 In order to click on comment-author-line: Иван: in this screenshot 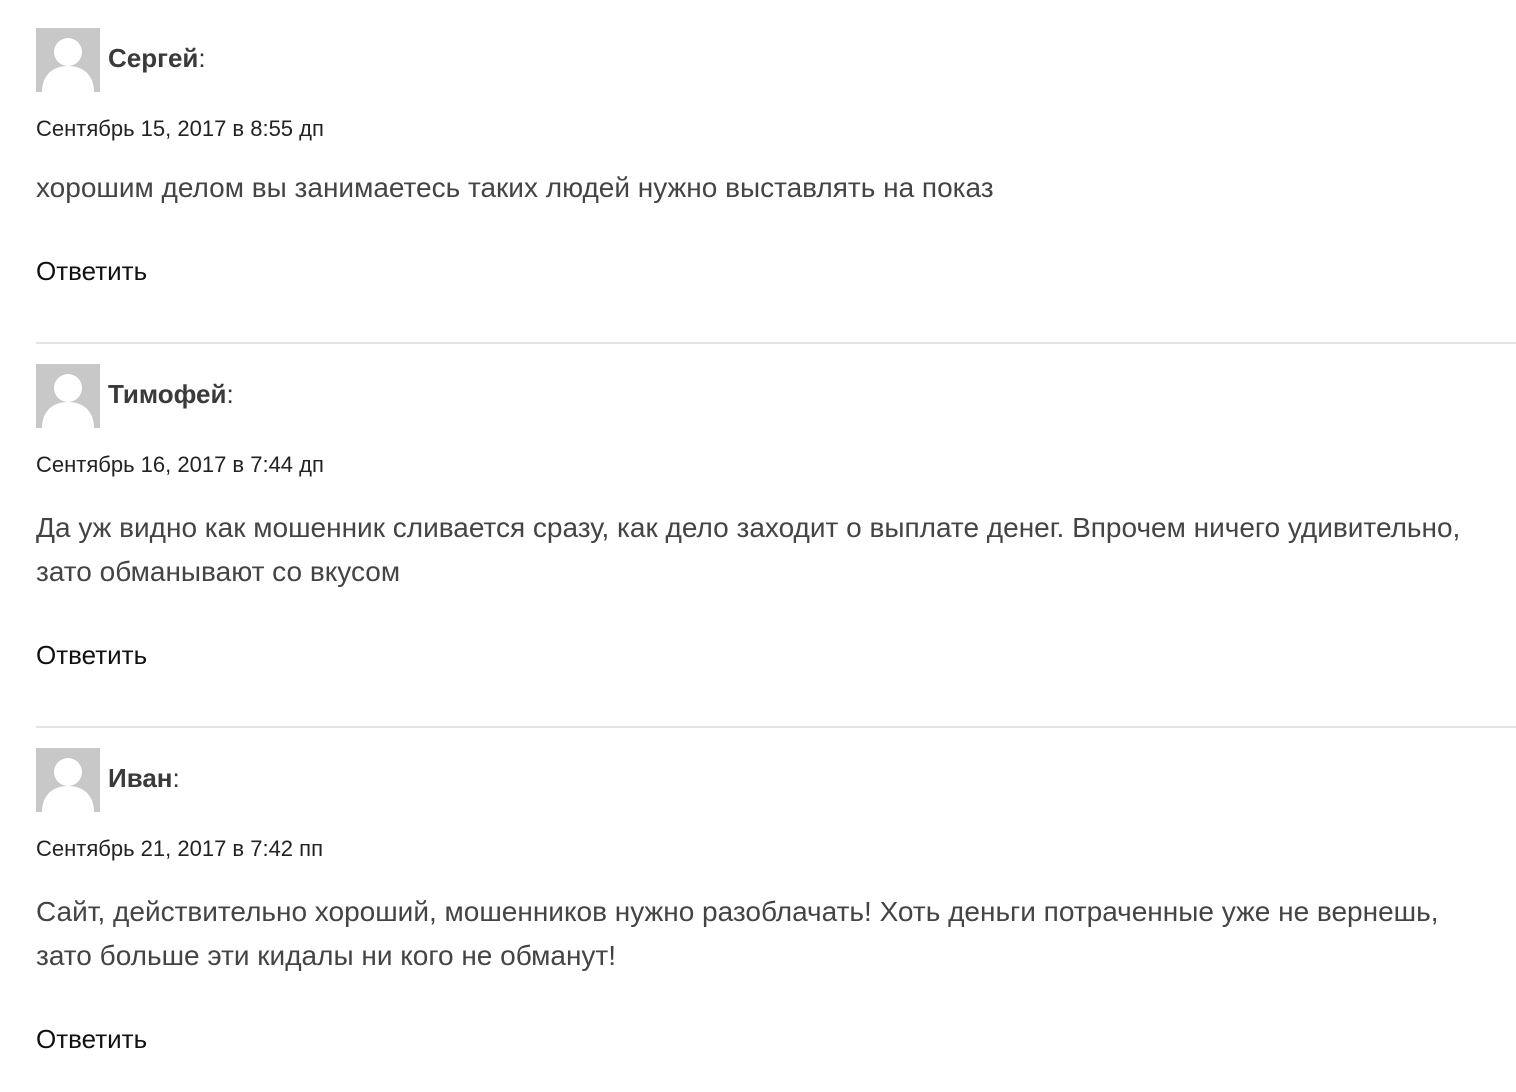, I will do `click(144, 778)`.